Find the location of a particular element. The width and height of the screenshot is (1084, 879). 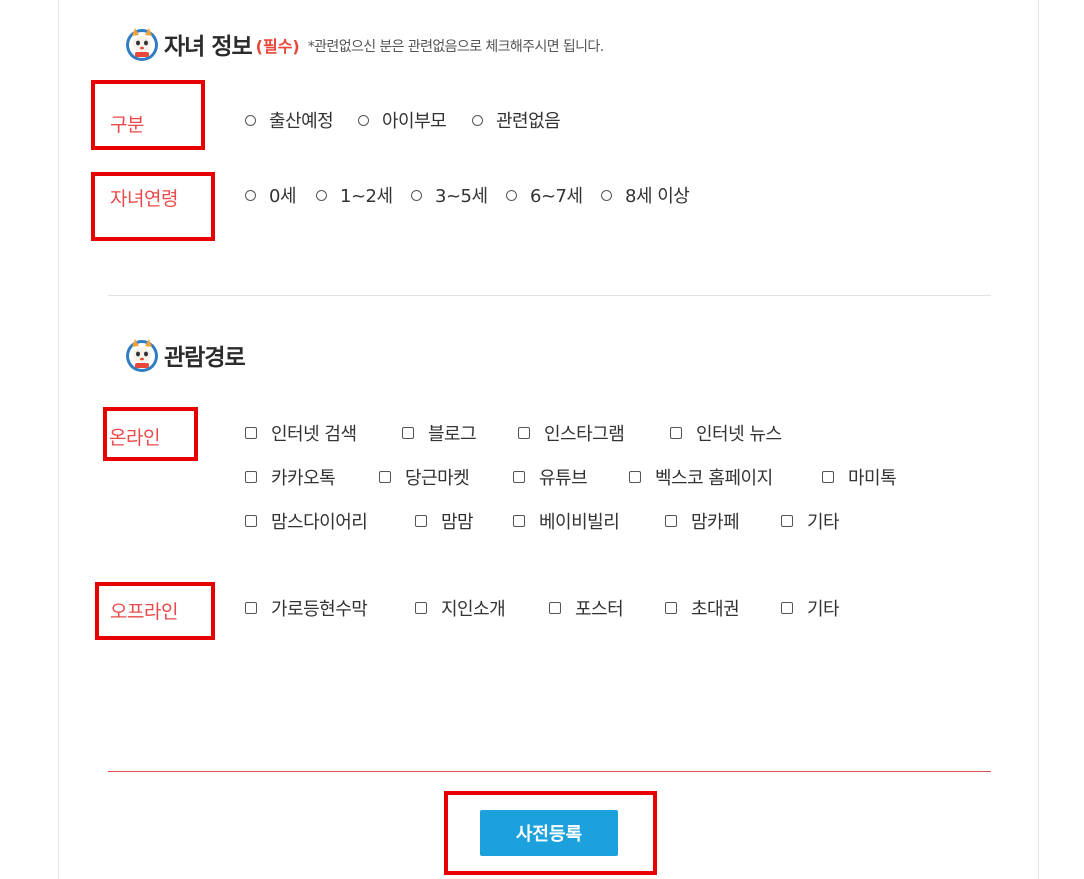

option-label: 블로그 is located at coordinates (452, 434).